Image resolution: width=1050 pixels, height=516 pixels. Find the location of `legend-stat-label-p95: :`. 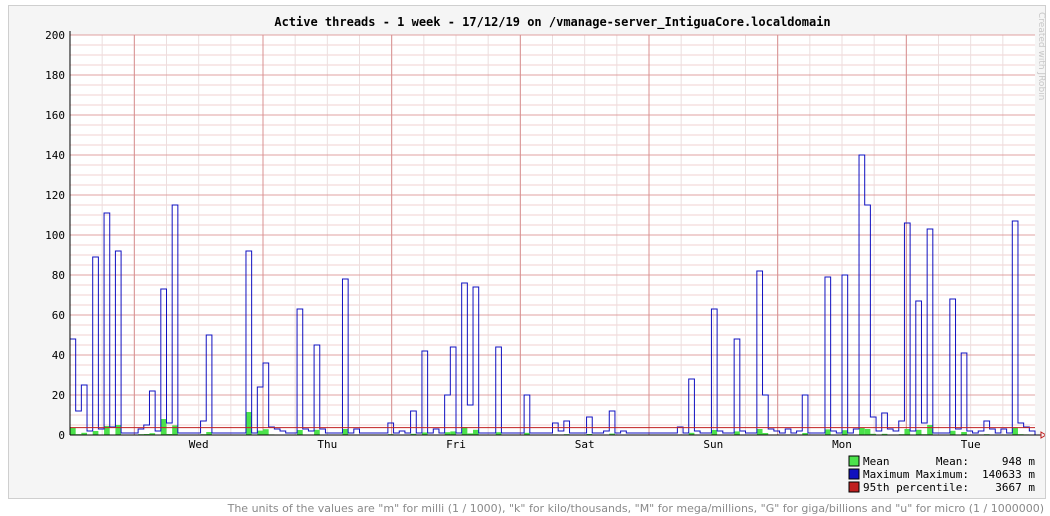

legend-stat-label-p95: : is located at coordinates (965, 487).